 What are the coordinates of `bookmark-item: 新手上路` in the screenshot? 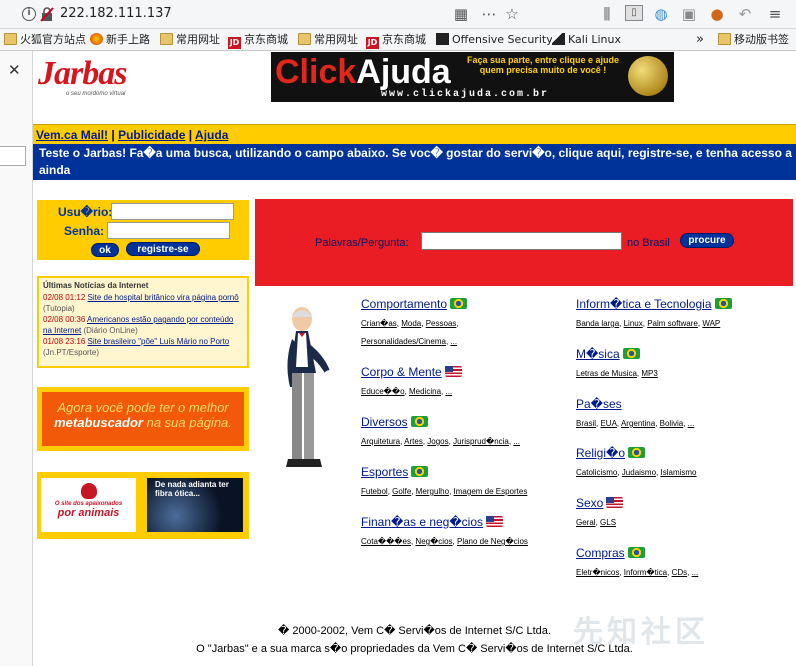 It's located at (120, 40).